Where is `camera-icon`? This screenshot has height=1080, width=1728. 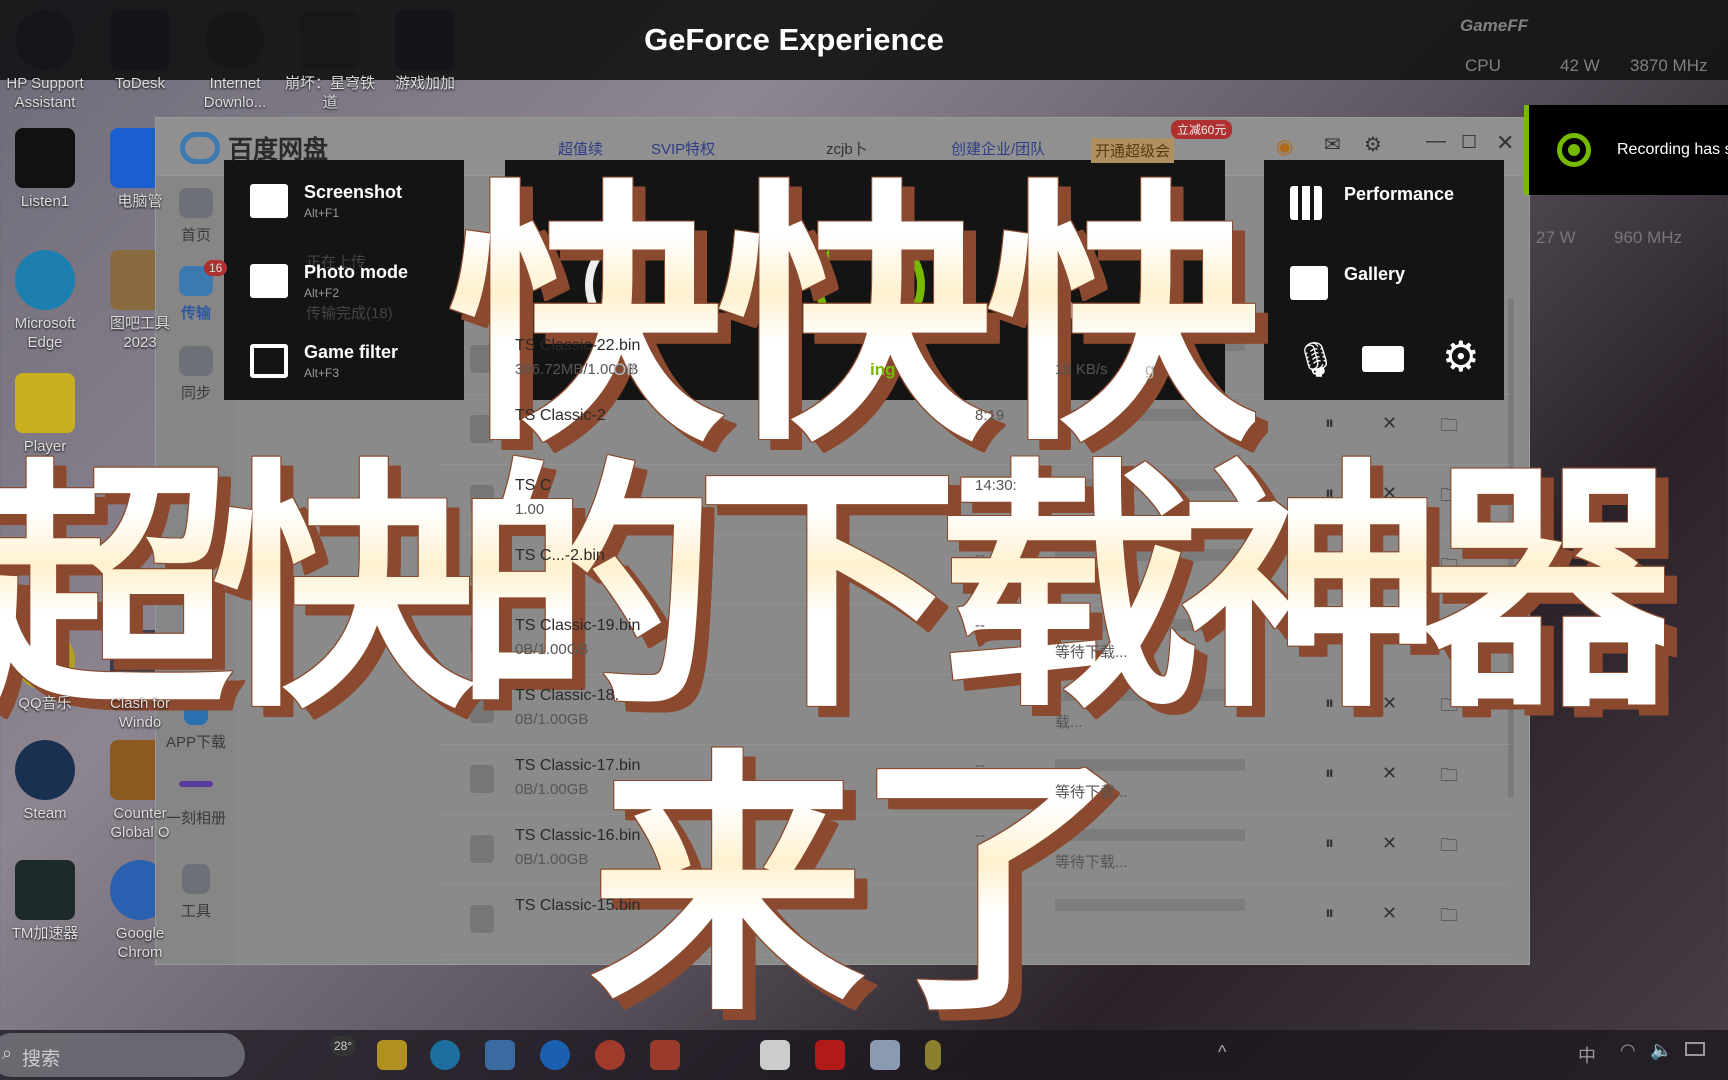 camera-icon is located at coordinates (269, 281).